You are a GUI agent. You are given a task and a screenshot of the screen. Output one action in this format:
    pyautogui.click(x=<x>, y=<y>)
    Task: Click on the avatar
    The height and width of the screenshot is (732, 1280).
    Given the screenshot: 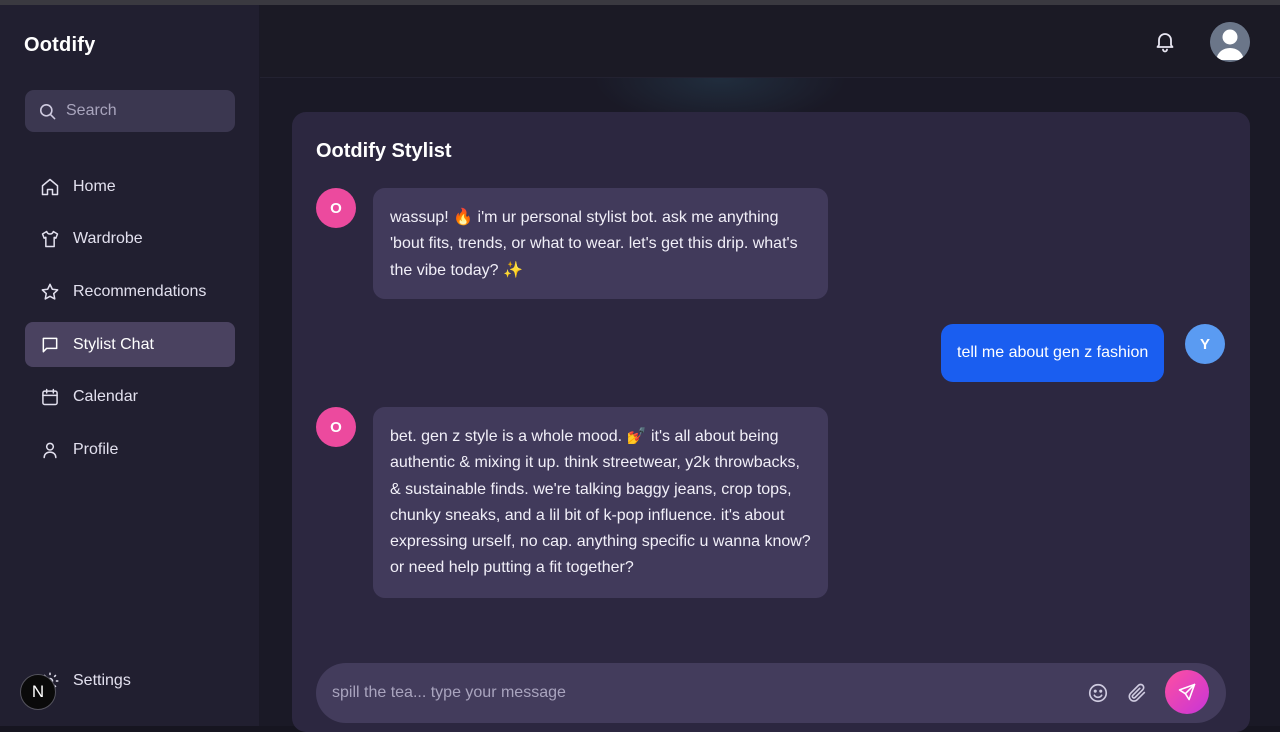 What is the action you would take?
    pyautogui.click(x=1230, y=42)
    